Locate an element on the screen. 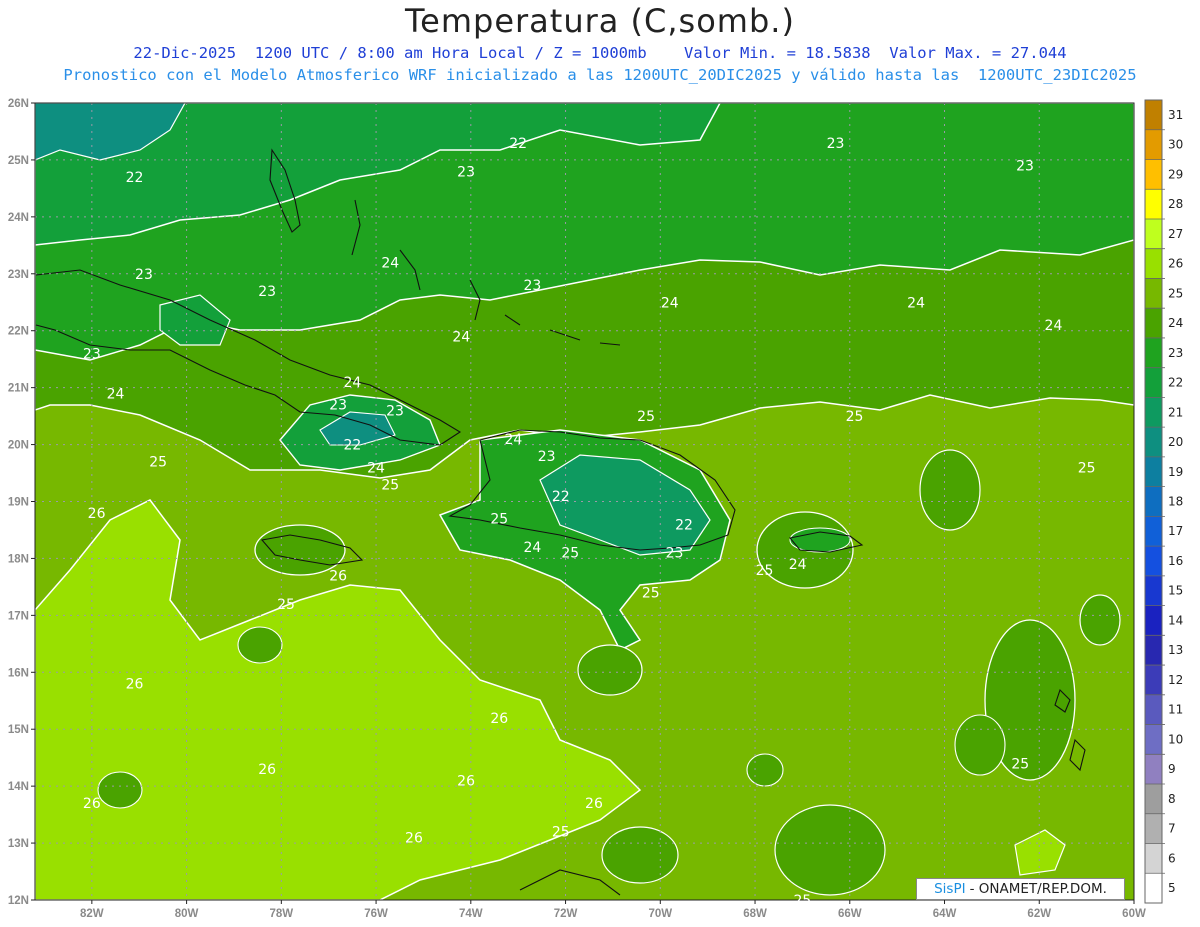  colorbar-label: 21 is located at coordinates (1175, 412).